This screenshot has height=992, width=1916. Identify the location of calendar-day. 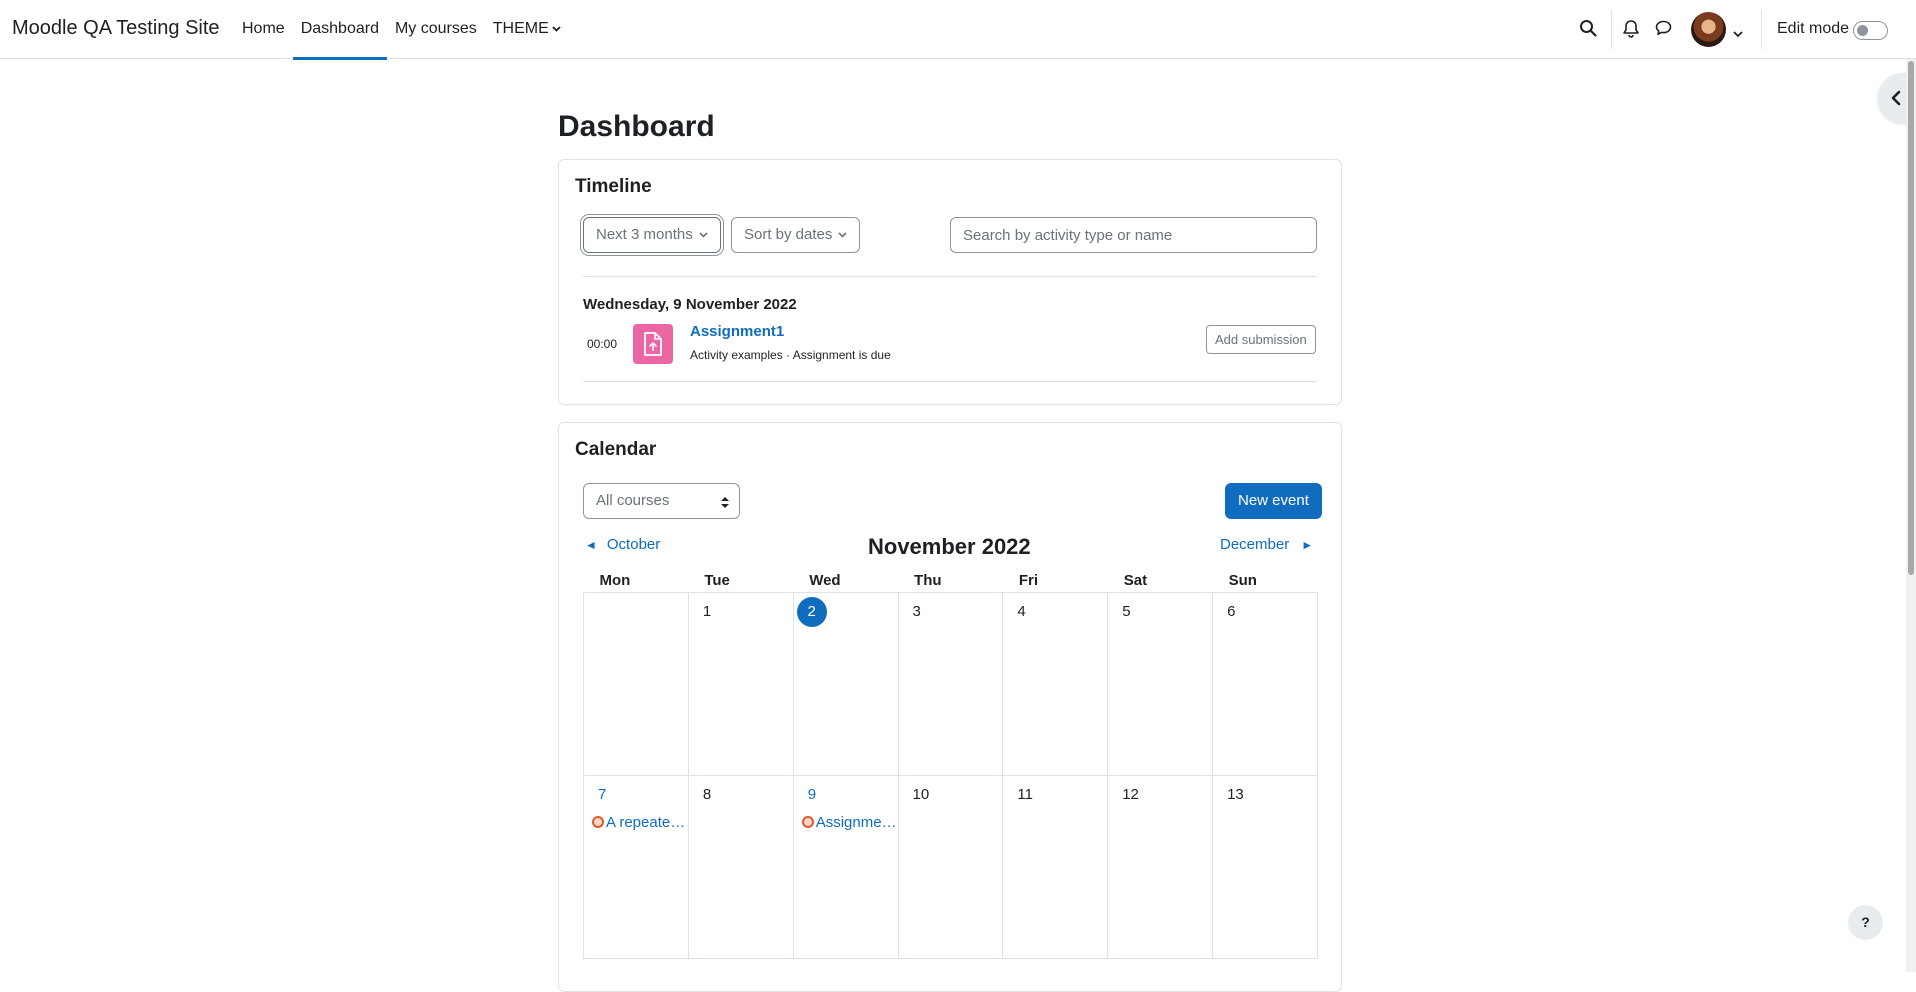
(636, 684).